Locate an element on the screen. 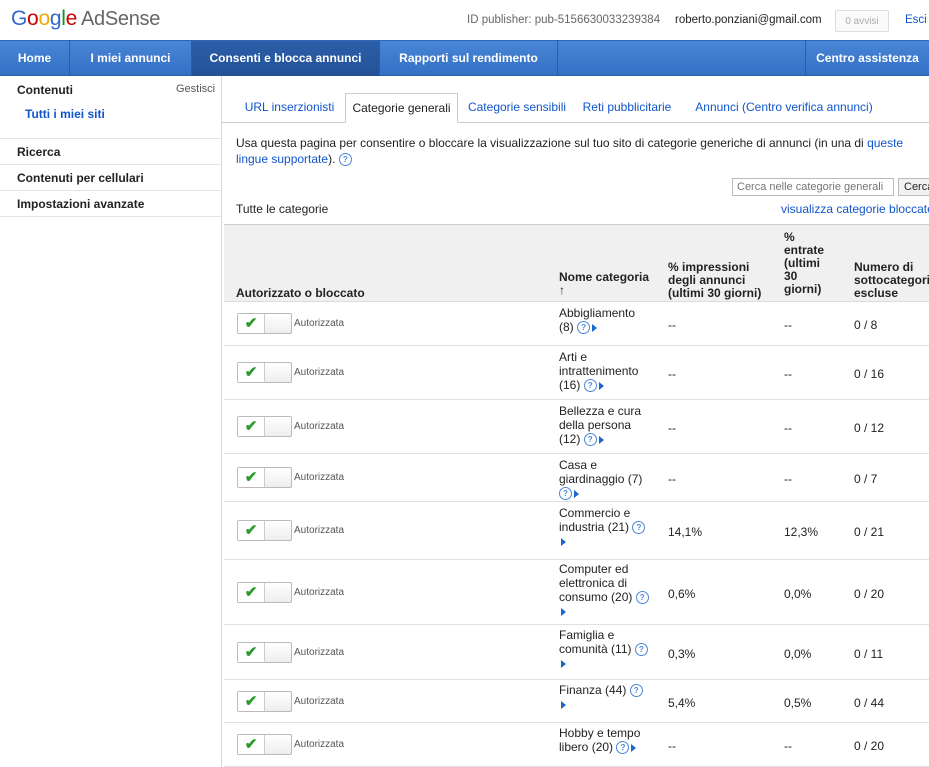 The width and height of the screenshot is (929, 767). header-status: Autorizzato o bloccato is located at coordinates (300, 293).